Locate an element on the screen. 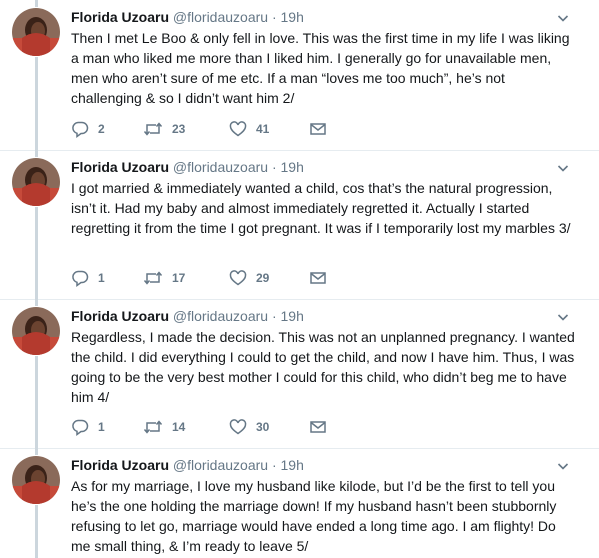  like-count: 29 is located at coordinates (263, 278).